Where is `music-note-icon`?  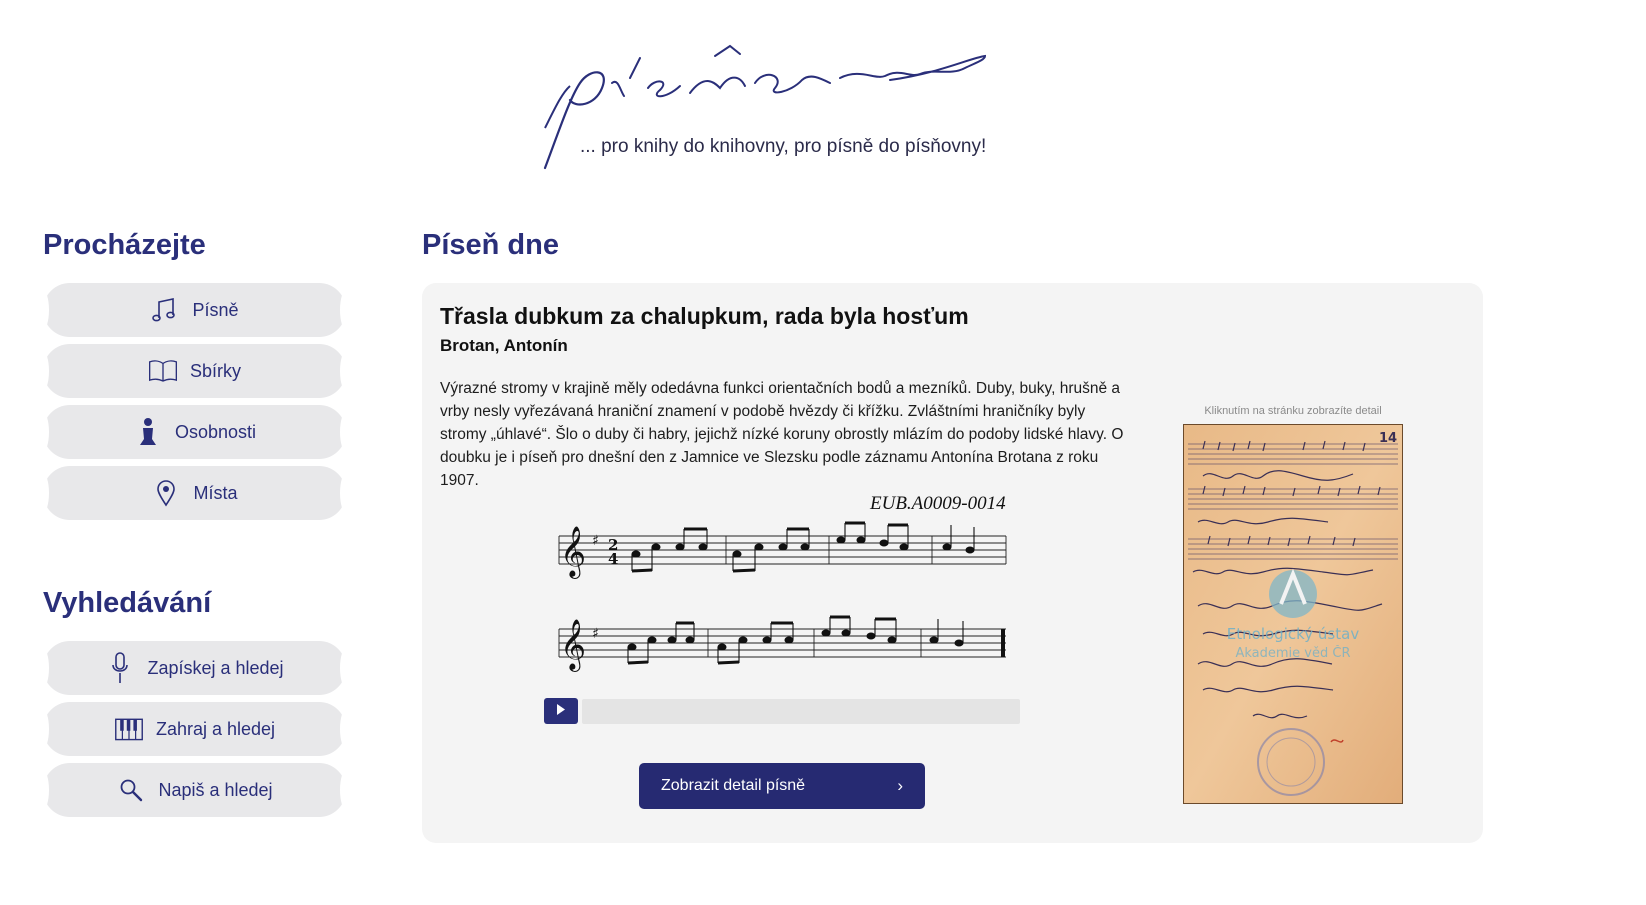 music-note-icon is located at coordinates (165, 310).